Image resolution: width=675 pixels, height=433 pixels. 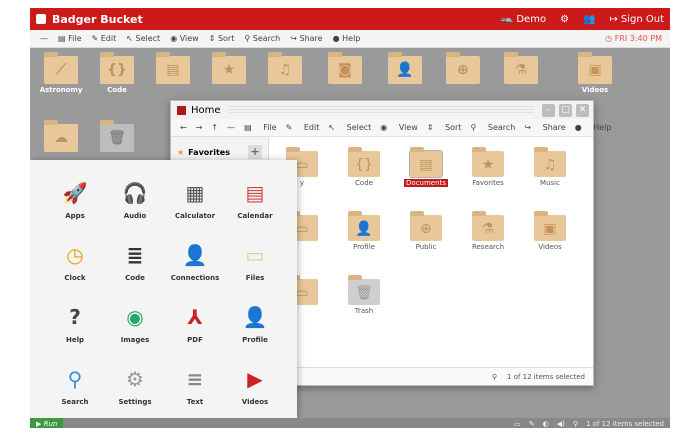 I want to click on menu-share: ↪ Share, so click(x=306, y=38).